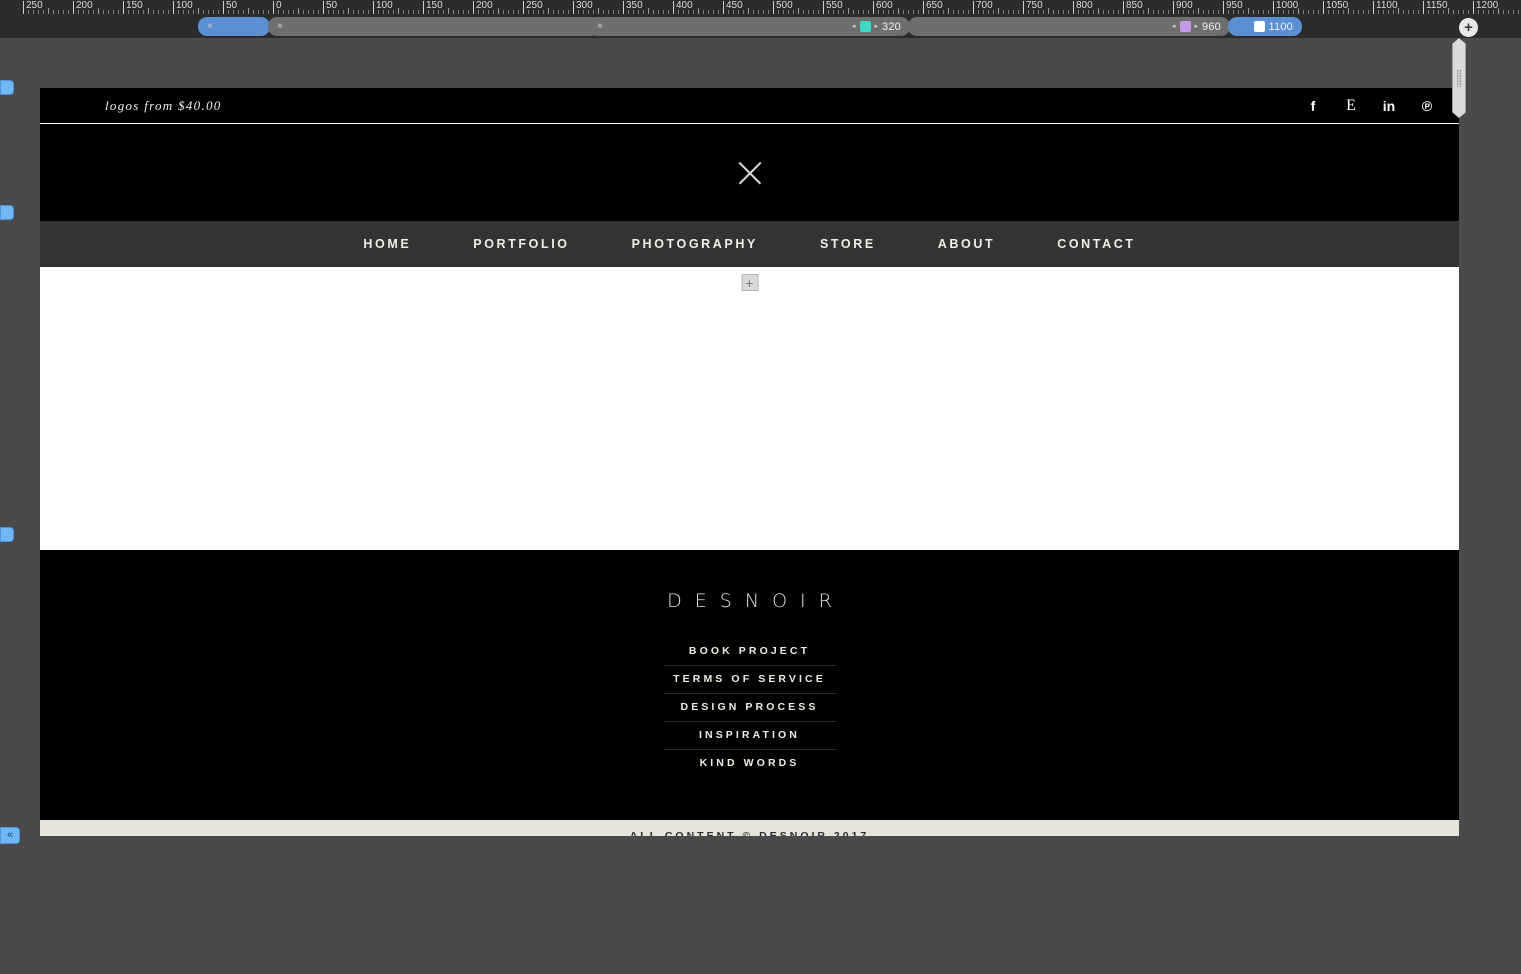 This screenshot has width=1521, height=974. I want to click on hero-section, so click(749, 172).